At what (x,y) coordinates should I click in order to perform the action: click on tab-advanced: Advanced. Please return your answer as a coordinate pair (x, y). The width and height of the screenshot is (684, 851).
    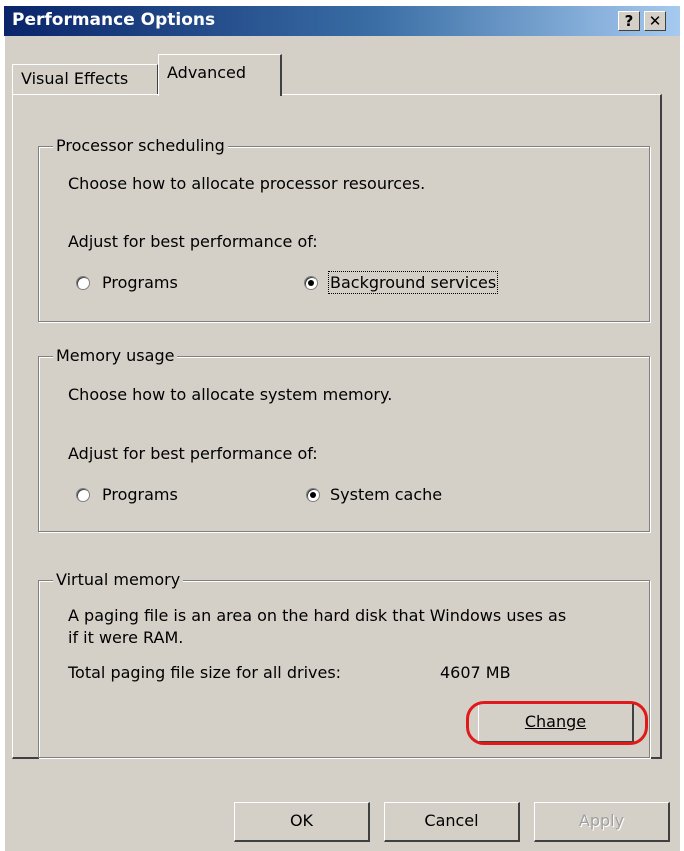
    Looking at the image, I should click on (220, 75).